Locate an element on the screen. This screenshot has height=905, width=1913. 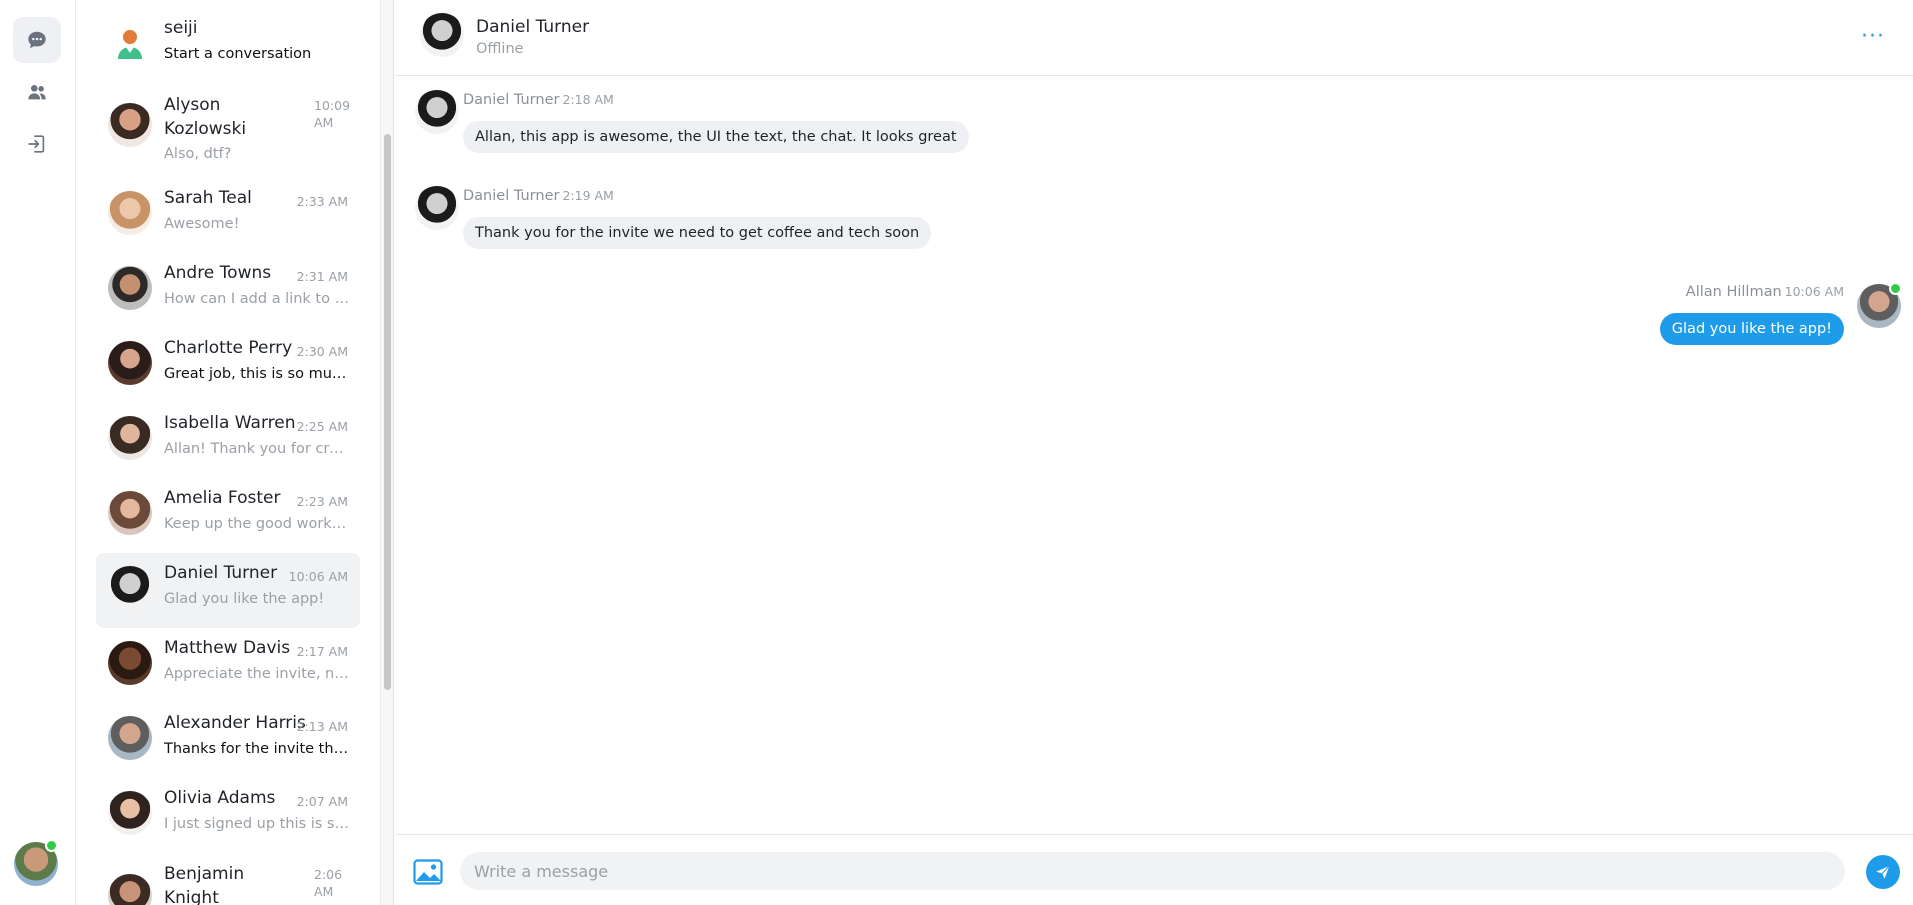
message-meta: Daniel Turner 2:19 AM is located at coordinates (538, 196).